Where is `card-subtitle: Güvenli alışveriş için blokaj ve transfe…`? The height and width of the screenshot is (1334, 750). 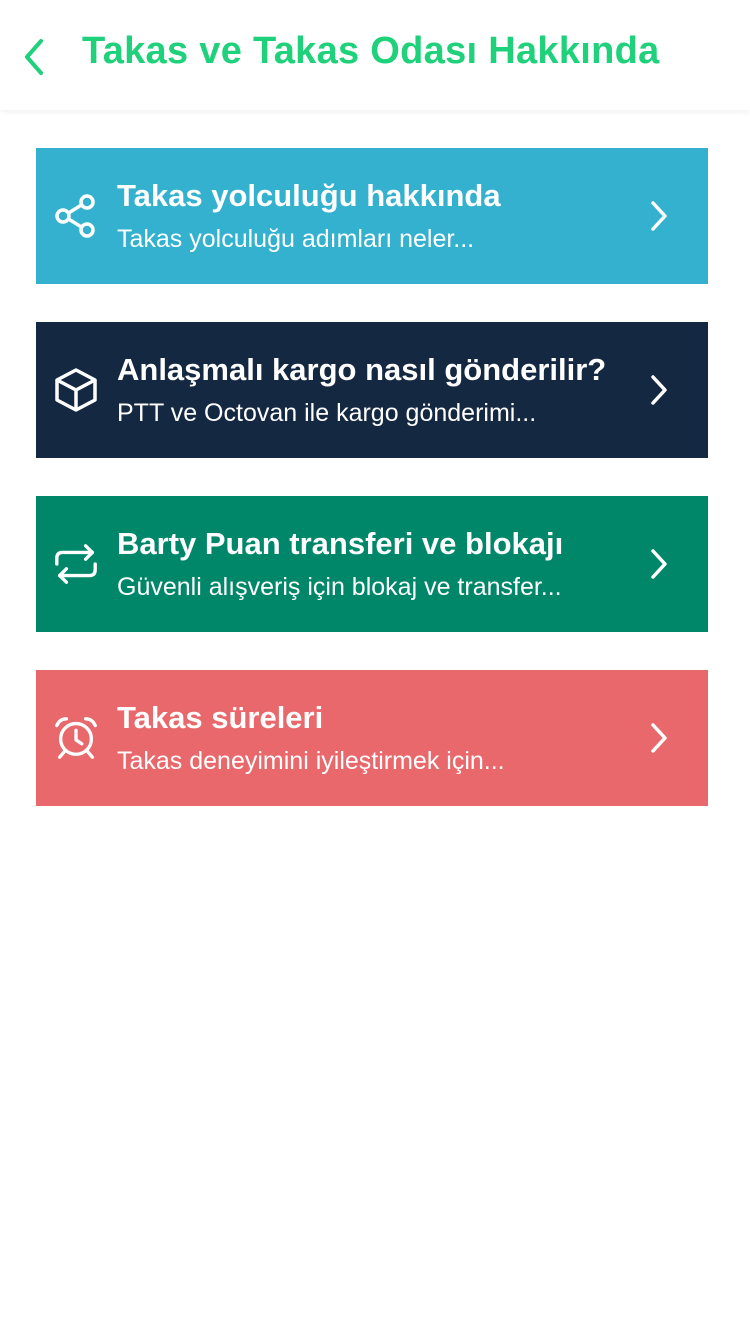
card-subtitle: Güvenli alışveriş için blokaj ve transfe… is located at coordinates (339, 587).